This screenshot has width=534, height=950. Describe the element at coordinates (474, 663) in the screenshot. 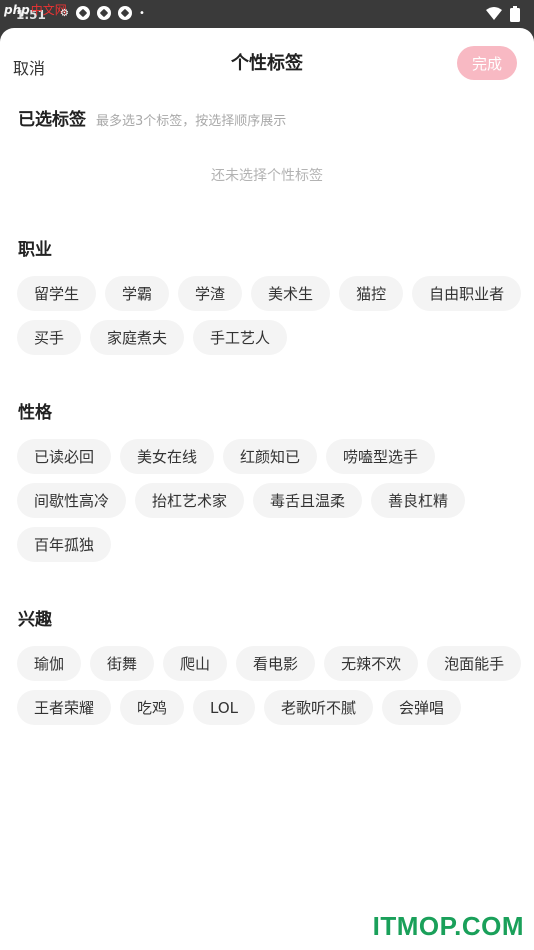

I see `tag-chip: 泡面能手` at that location.